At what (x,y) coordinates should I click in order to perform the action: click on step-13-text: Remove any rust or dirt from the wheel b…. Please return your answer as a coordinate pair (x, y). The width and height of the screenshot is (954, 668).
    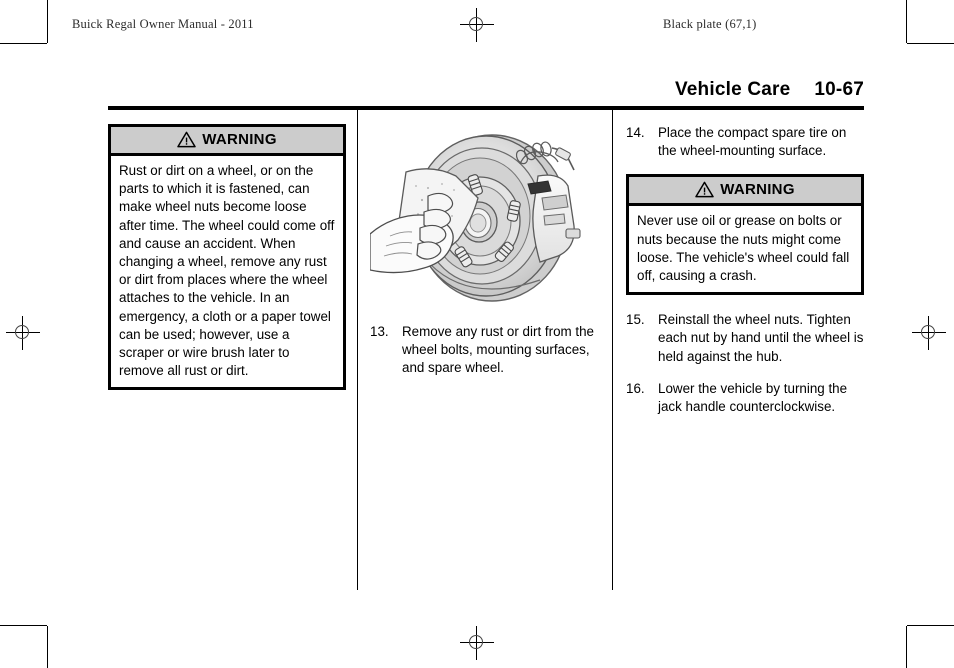
    Looking at the image, I should click on (498, 350).